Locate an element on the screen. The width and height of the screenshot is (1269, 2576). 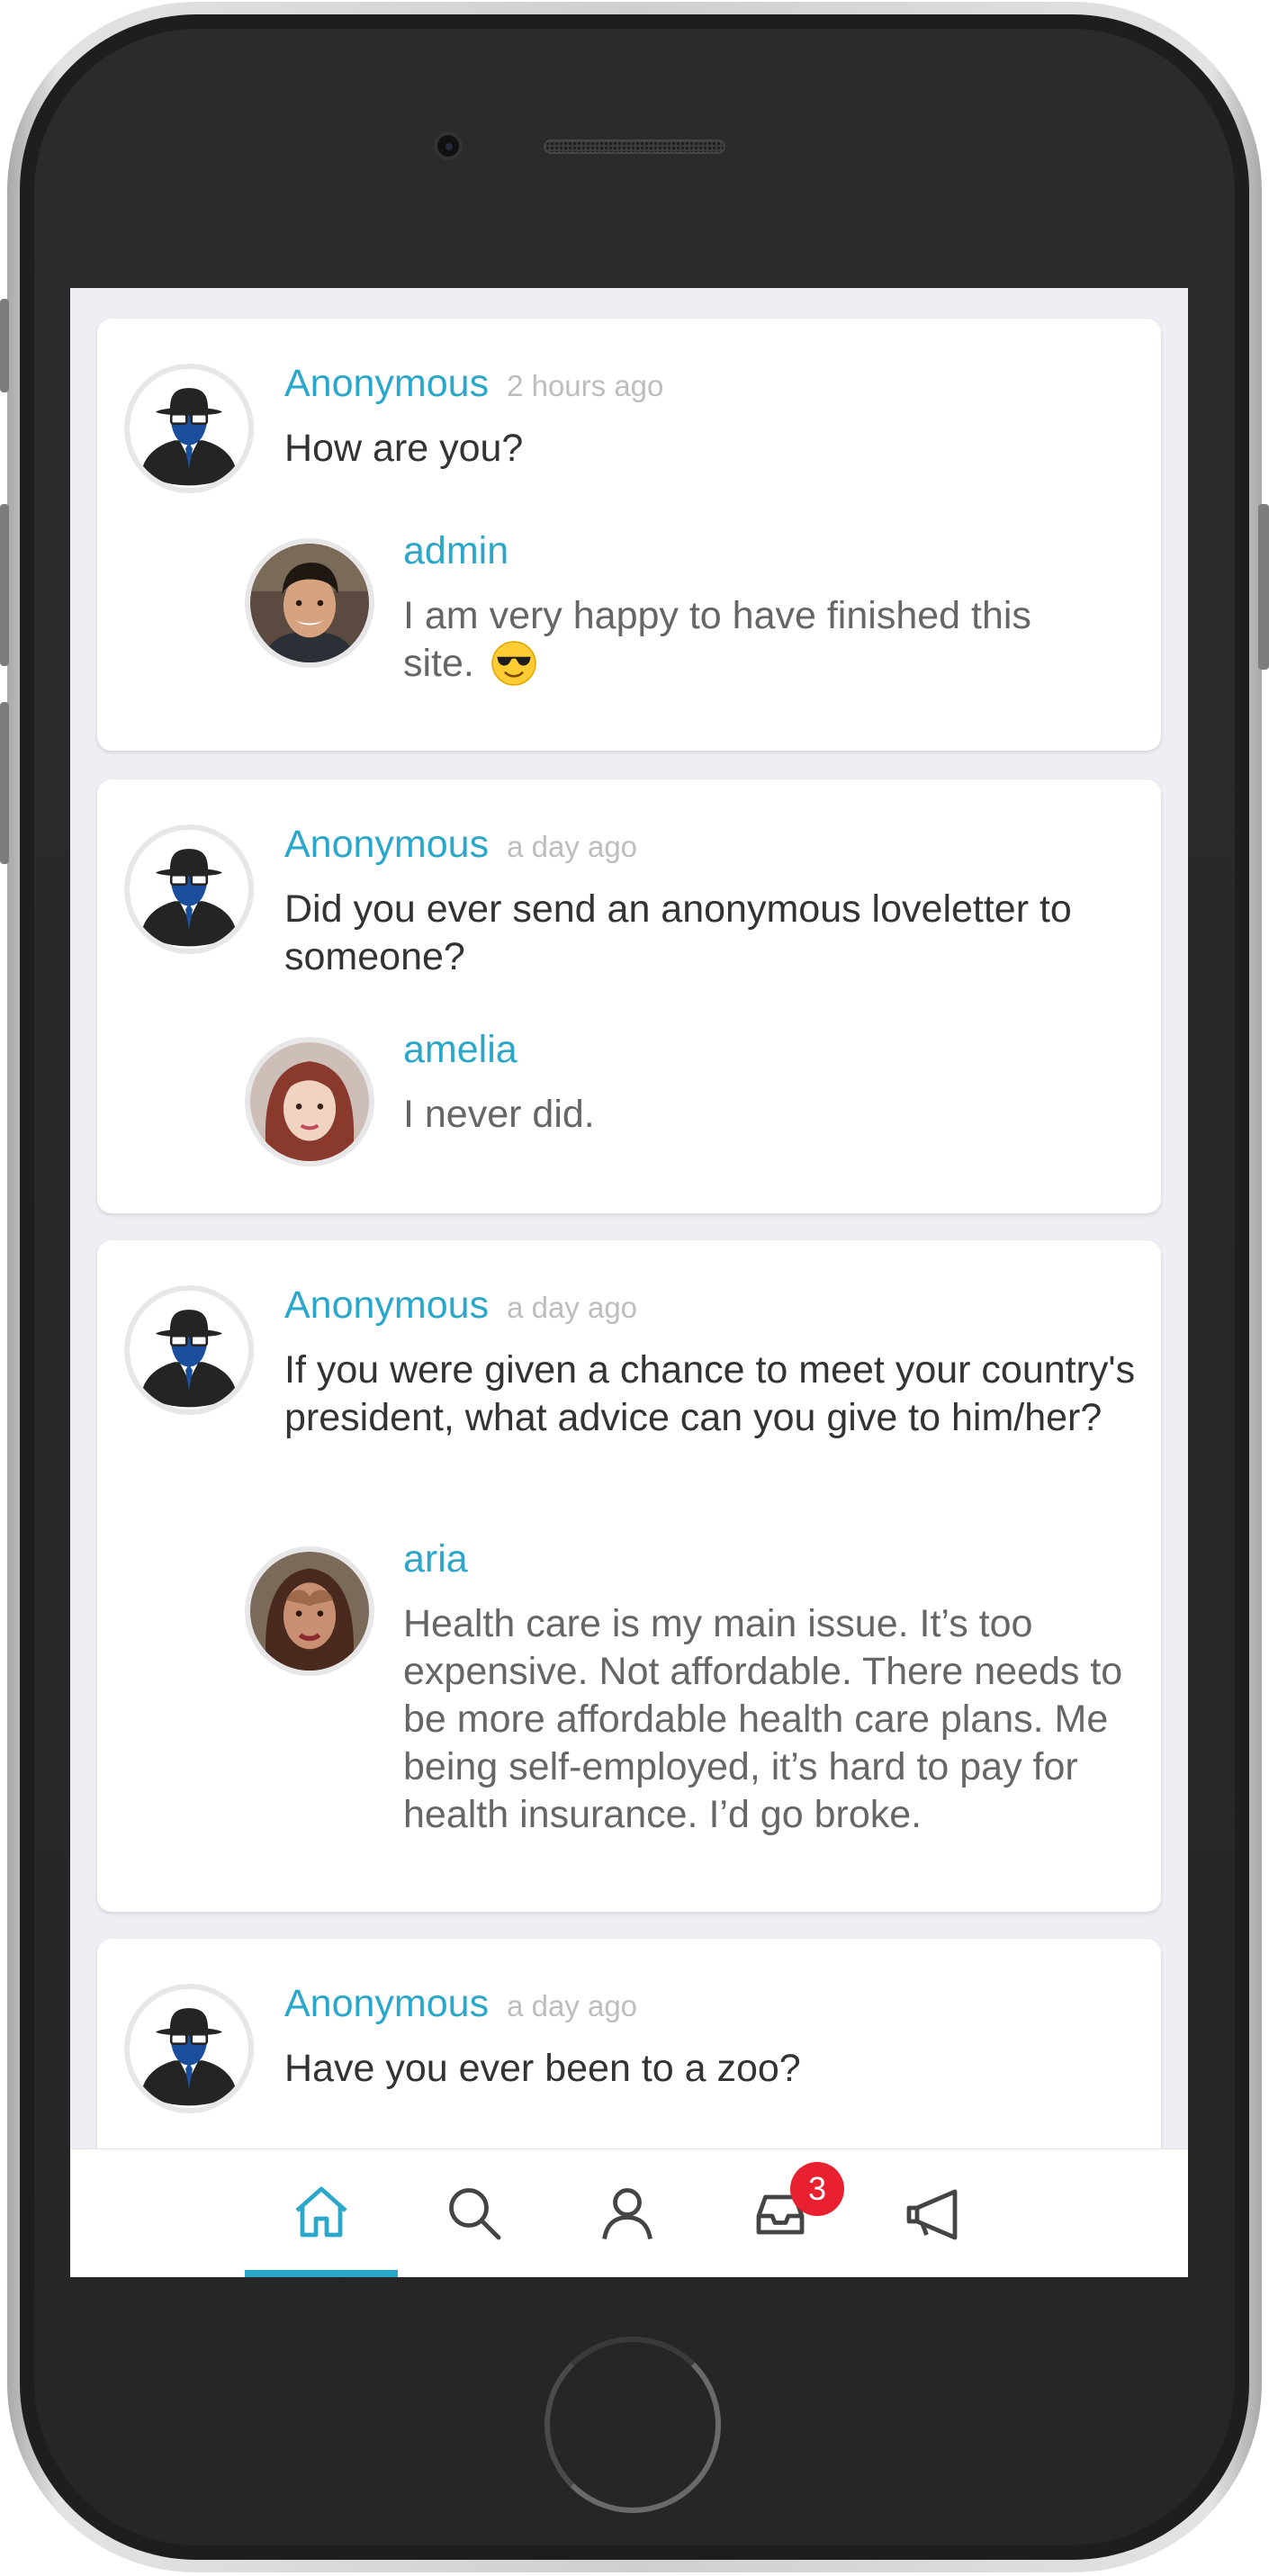
tab-announcements is located at coordinates (933, 2213).